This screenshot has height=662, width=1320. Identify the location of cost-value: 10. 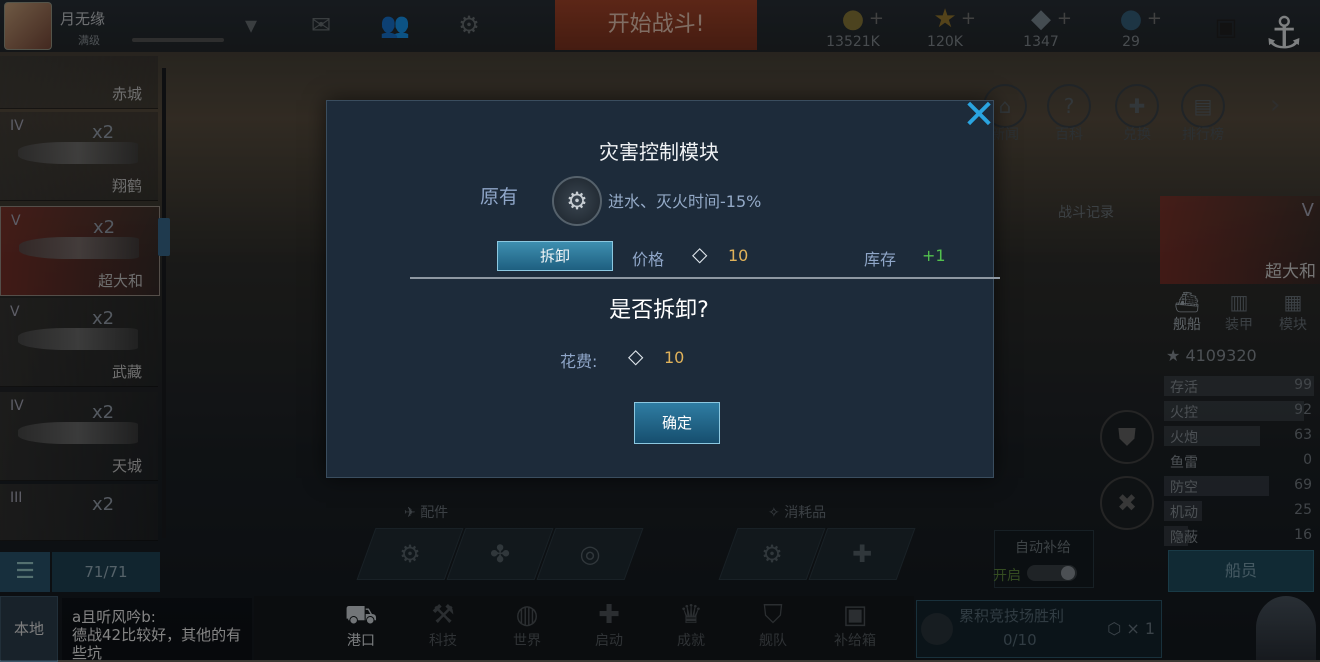
(674, 357).